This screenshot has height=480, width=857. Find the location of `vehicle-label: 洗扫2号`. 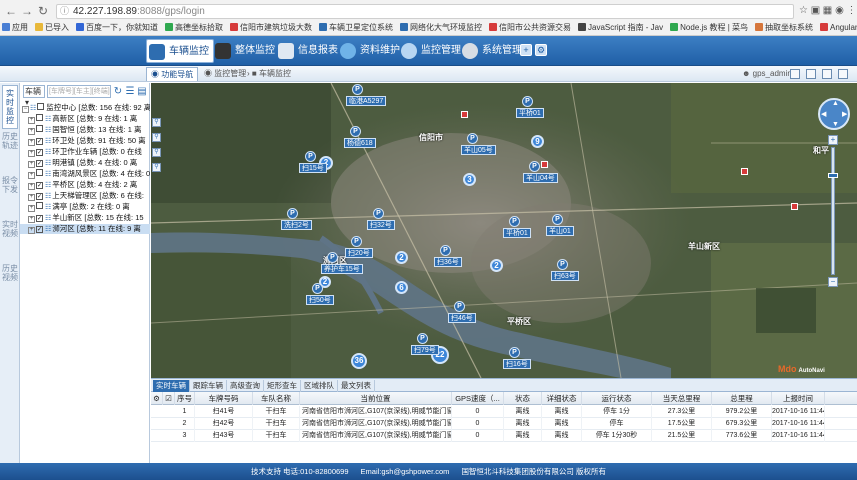

vehicle-label: 洗扫2号 is located at coordinates (296, 225).